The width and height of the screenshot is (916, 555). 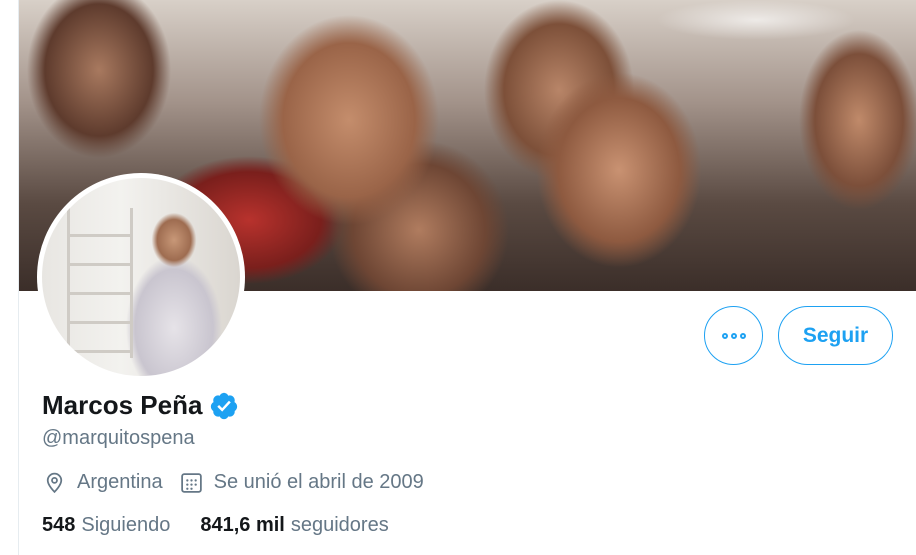 What do you see at coordinates (122, 405) in the screenshot?
I see `profile-name: Marcos Peña` at bounding box center [122, 405].